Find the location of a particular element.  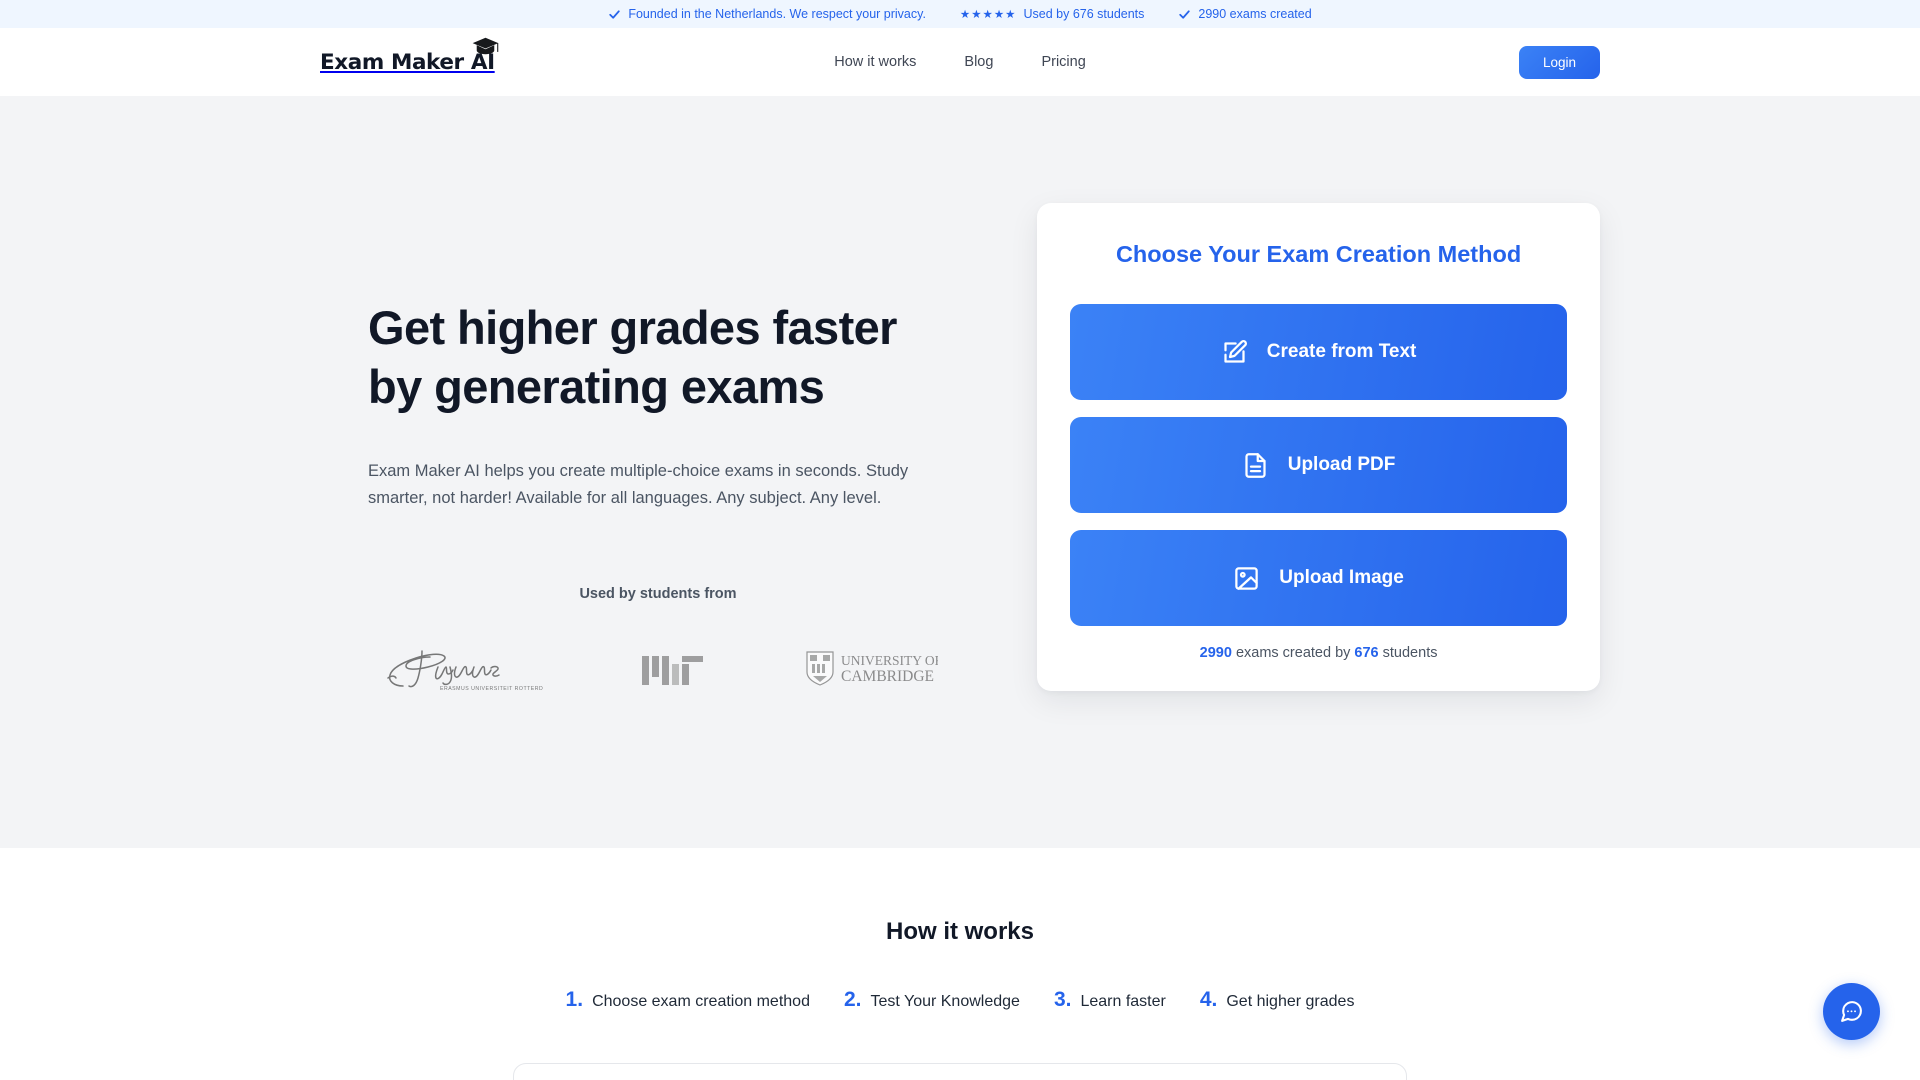

cambridge-crest is located at coordinates (820, 668).